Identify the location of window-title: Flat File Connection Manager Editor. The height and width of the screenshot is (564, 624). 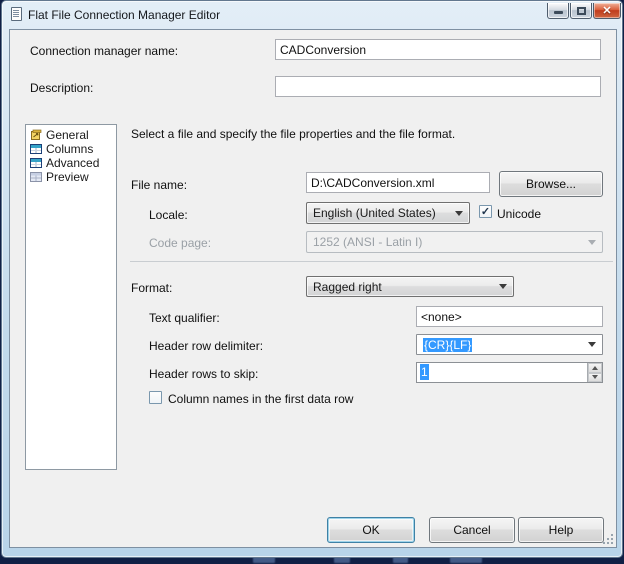
(124, 15).